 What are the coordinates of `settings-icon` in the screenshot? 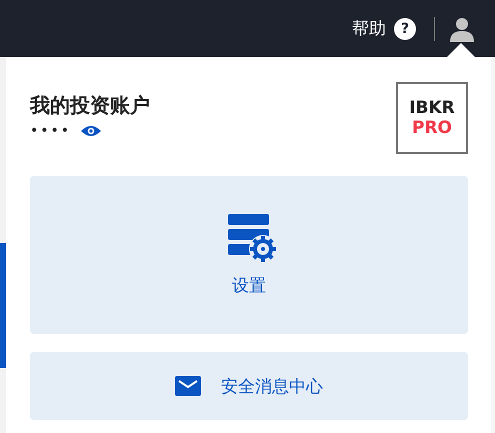 It's located at (253, 238).